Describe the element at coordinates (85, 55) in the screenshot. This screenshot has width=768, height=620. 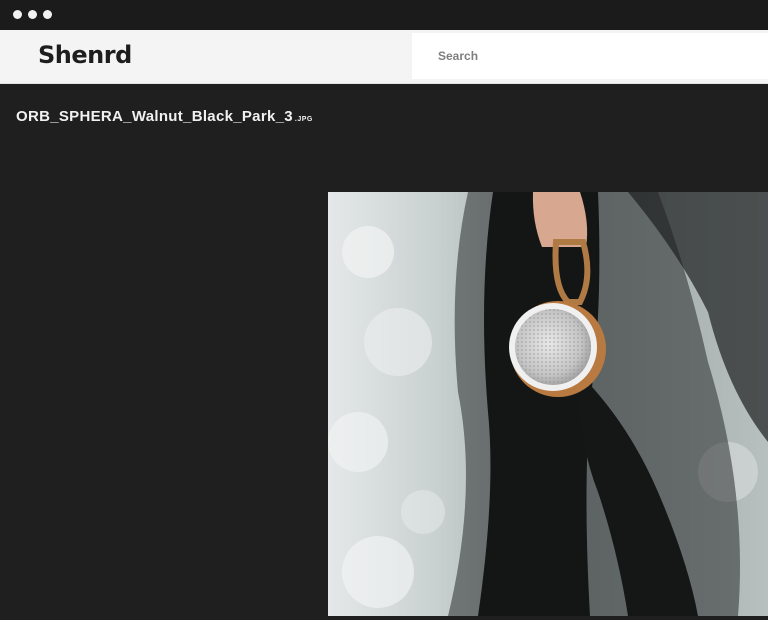
I see `brand-logo: Shenrd` at that location.